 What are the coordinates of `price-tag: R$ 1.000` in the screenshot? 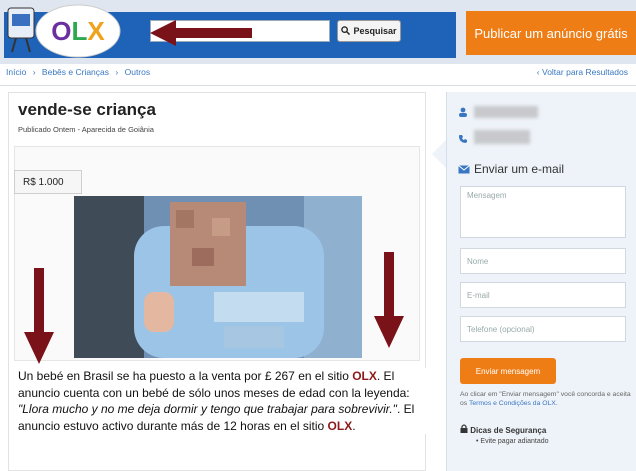 It's located at (48, 182).